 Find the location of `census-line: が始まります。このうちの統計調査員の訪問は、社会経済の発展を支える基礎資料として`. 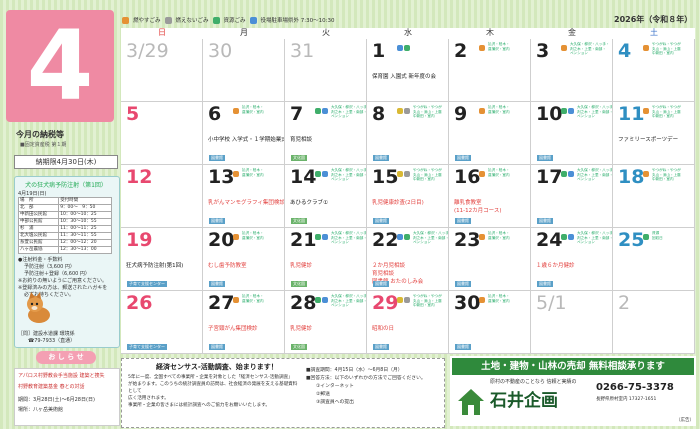

census-line: が始まります。このうちの統計調査員の訪問は、社会経済の発展を支える基礎資料として is located at coordinates (213, 388).